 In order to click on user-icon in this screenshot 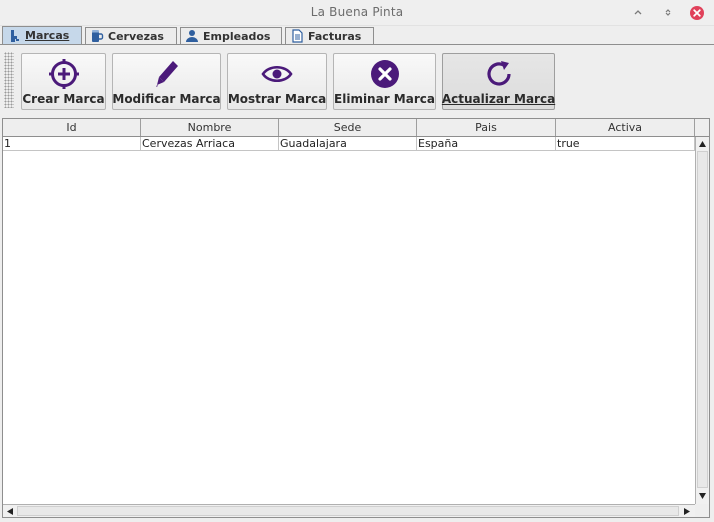, I will do `click(192, 36)`.